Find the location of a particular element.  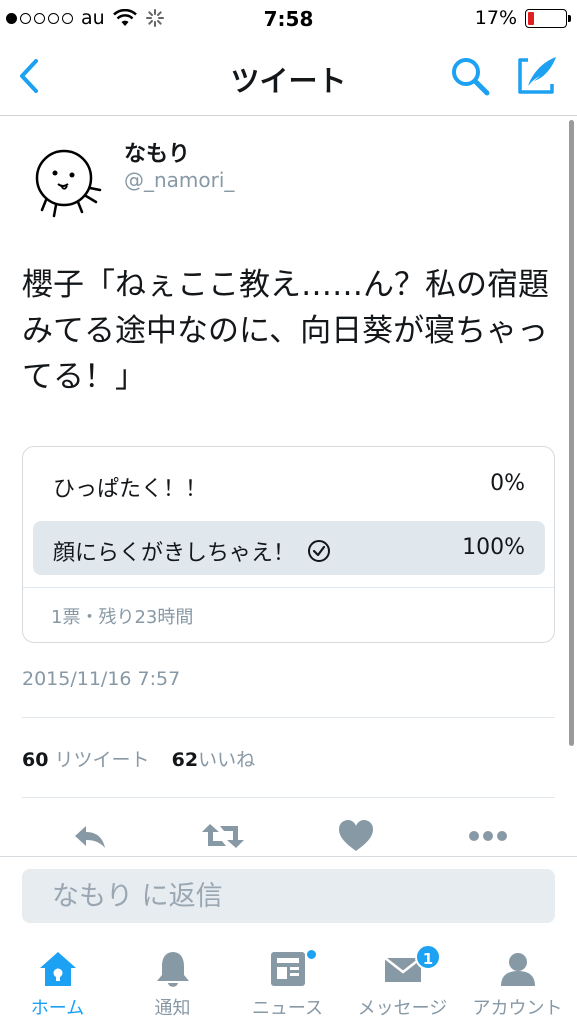

tweet-timestamp: 2015/11/16 7:57 is located at coordinates (101, 679).